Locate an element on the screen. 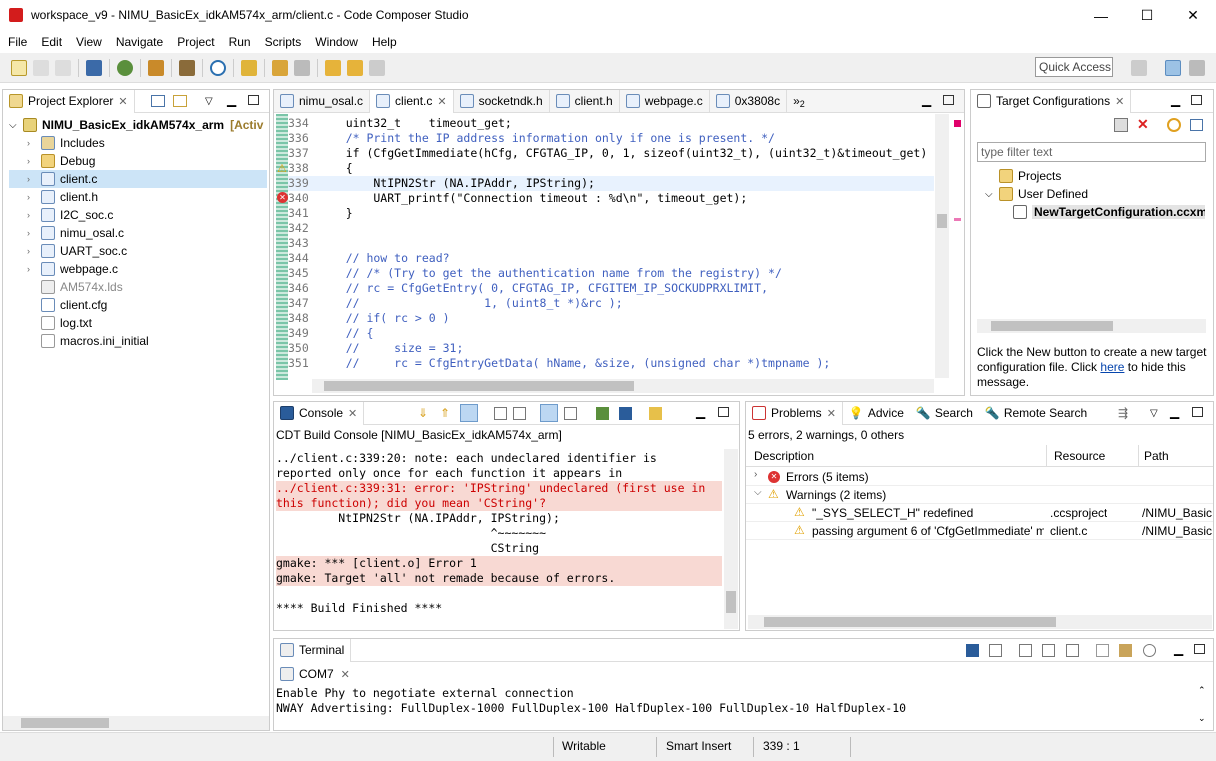 The height and width of the screenshot is (761, 1216). tab-client-h: client.h is located at coordinates (585, 101).